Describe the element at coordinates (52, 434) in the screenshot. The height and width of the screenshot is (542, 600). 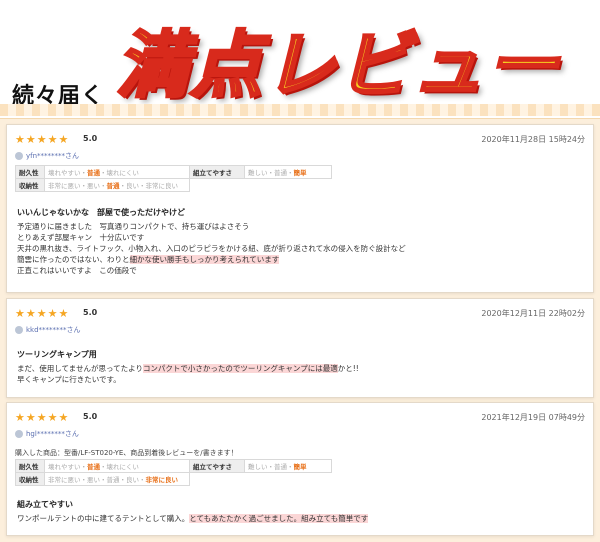
I see `reviewer-name: hgl********さん` at that location.